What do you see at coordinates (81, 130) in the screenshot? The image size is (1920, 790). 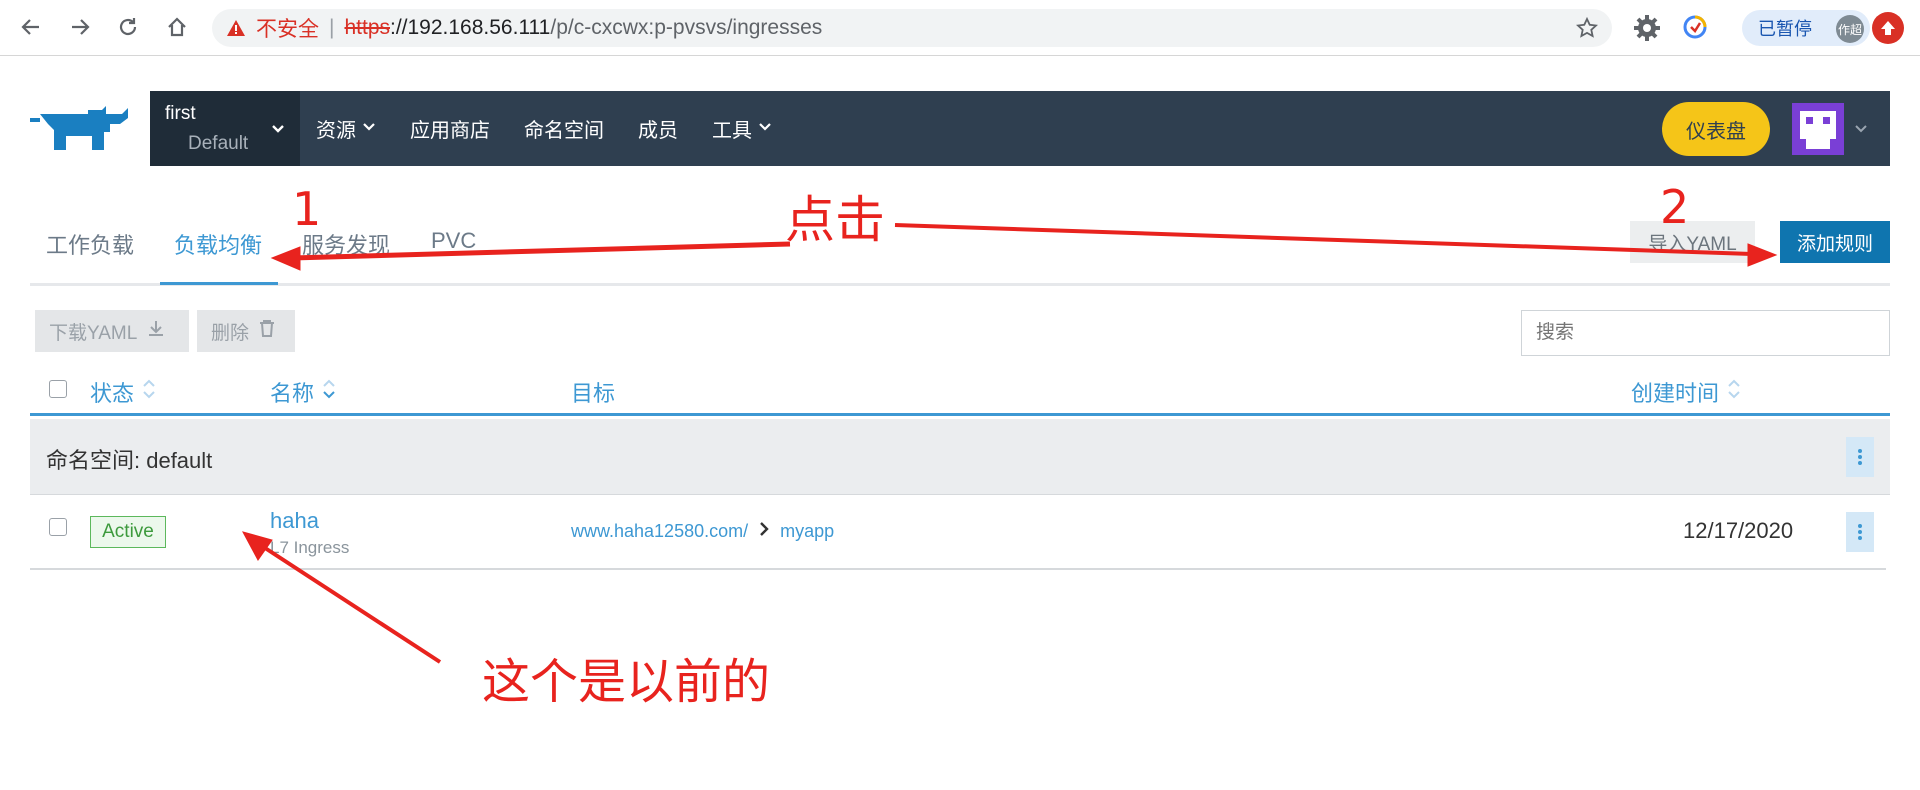 I see `rancher-logo` at bounding box center [81, 130].